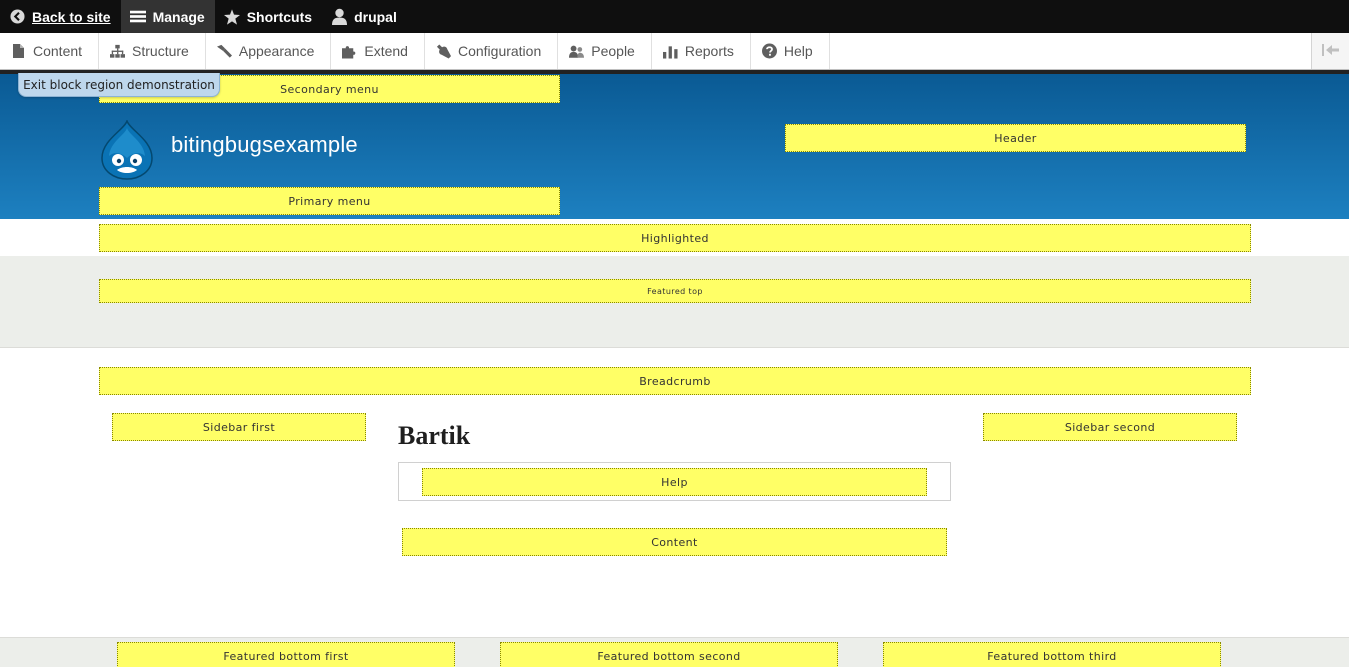 This screenshot has width=1349, height=667. What do you see at coordinates (443, 51) in the screenshot?
I see `wrench-icon` at bounding box center [443, 51].